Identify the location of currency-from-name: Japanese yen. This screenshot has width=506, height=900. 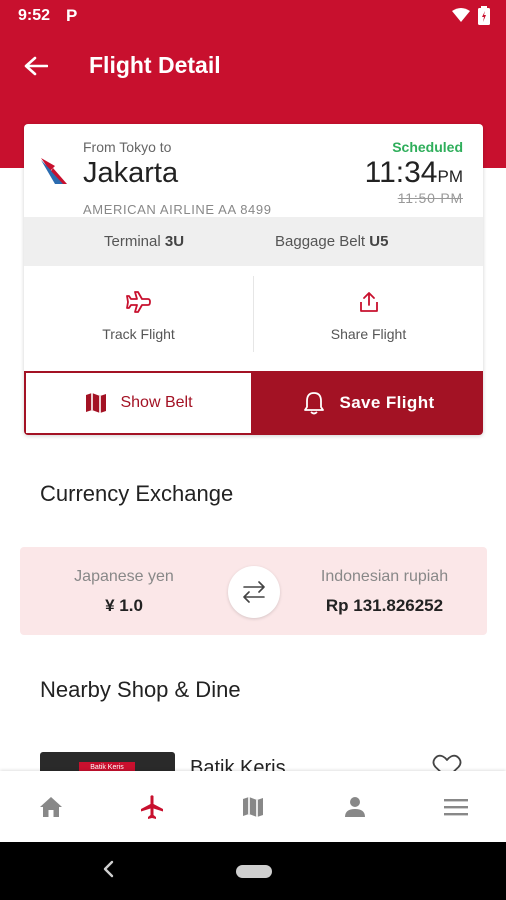
(124, 576).